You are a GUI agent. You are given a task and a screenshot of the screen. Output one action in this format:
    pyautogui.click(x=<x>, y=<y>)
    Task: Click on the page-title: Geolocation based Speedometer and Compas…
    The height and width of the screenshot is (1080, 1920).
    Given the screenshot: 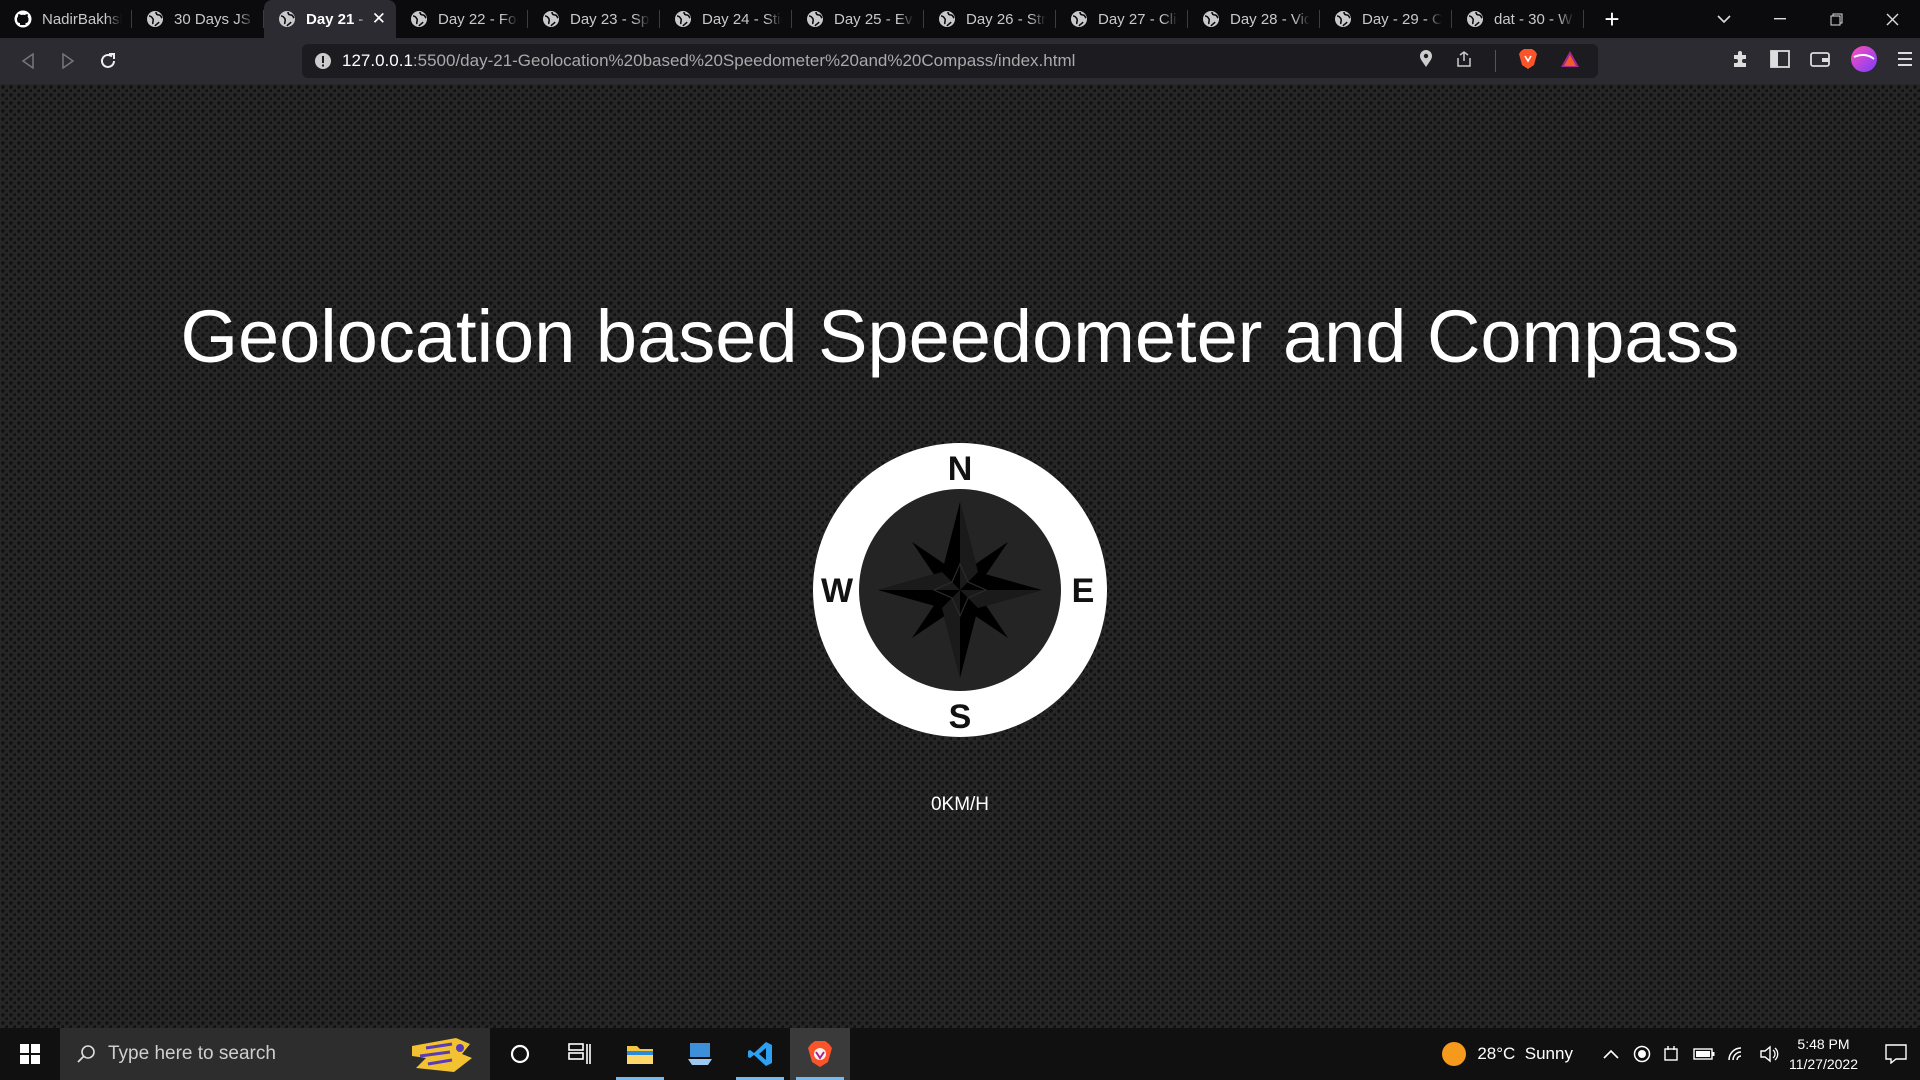 What is the action you would take?
    pyautogui.click(x=960, y=336)
    